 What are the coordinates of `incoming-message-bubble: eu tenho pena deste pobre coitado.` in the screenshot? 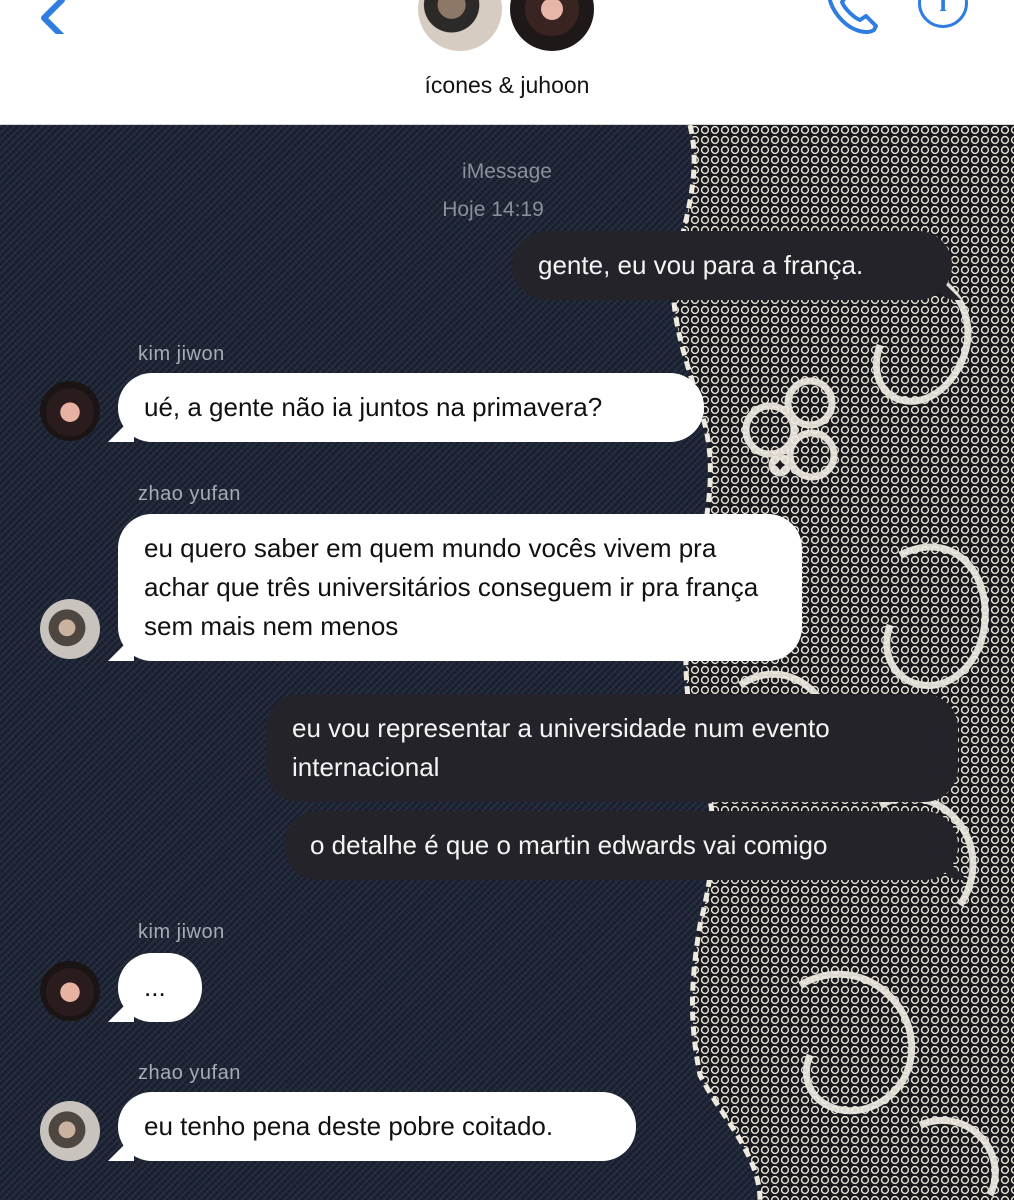 It's located at (377, 1126).